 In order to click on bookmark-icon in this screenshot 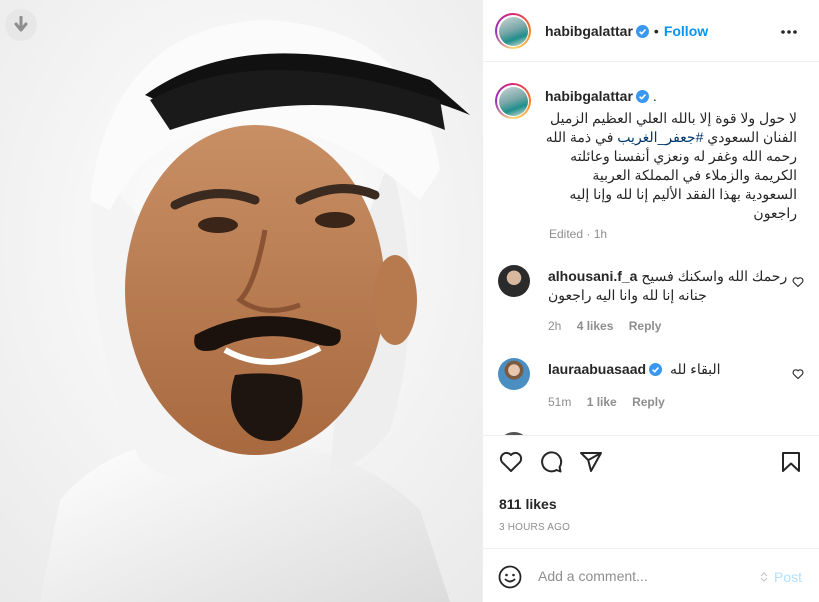, I will do `click(791, 462)`.